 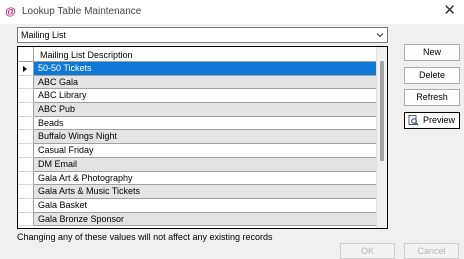 What do you see at coordinates (205, 110) in the screenshot?
I see `description-cell: ABC Pub` at bounding box center [205, 110].